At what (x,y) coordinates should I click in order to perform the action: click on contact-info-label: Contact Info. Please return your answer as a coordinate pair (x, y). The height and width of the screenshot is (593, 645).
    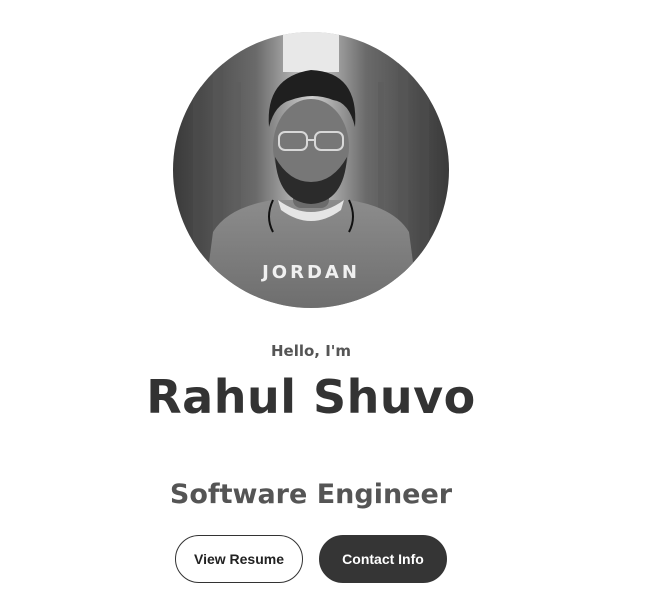
    Looking at the image, I should click on (383, 559).